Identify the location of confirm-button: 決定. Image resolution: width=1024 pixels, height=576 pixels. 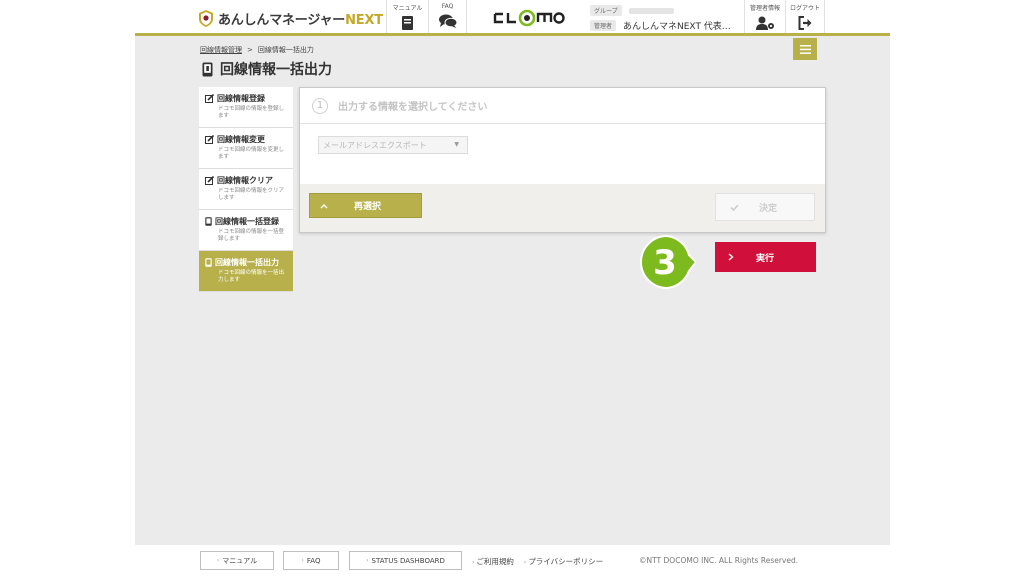
(765, 207).